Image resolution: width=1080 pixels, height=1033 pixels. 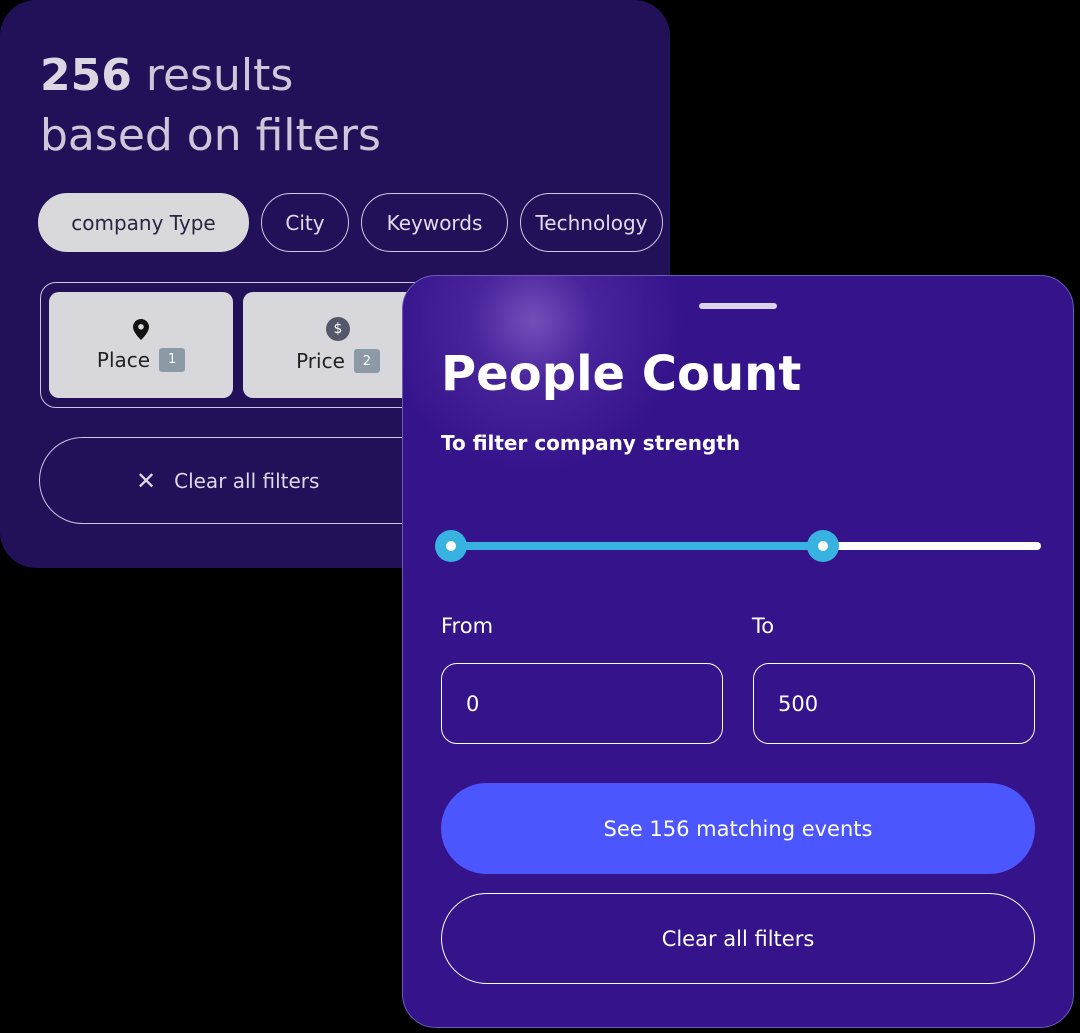 I want to click on dollar-coin-icon: $, so click(x=338, y=329).